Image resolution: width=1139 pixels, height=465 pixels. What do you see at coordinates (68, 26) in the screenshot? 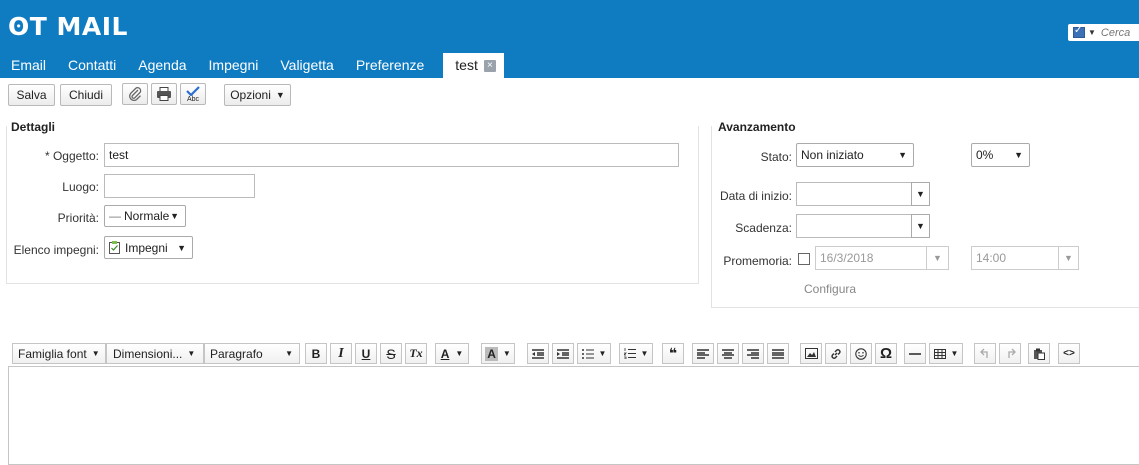
I see `app-logo: ʘT MAIL` at bounding box center [68, 26].